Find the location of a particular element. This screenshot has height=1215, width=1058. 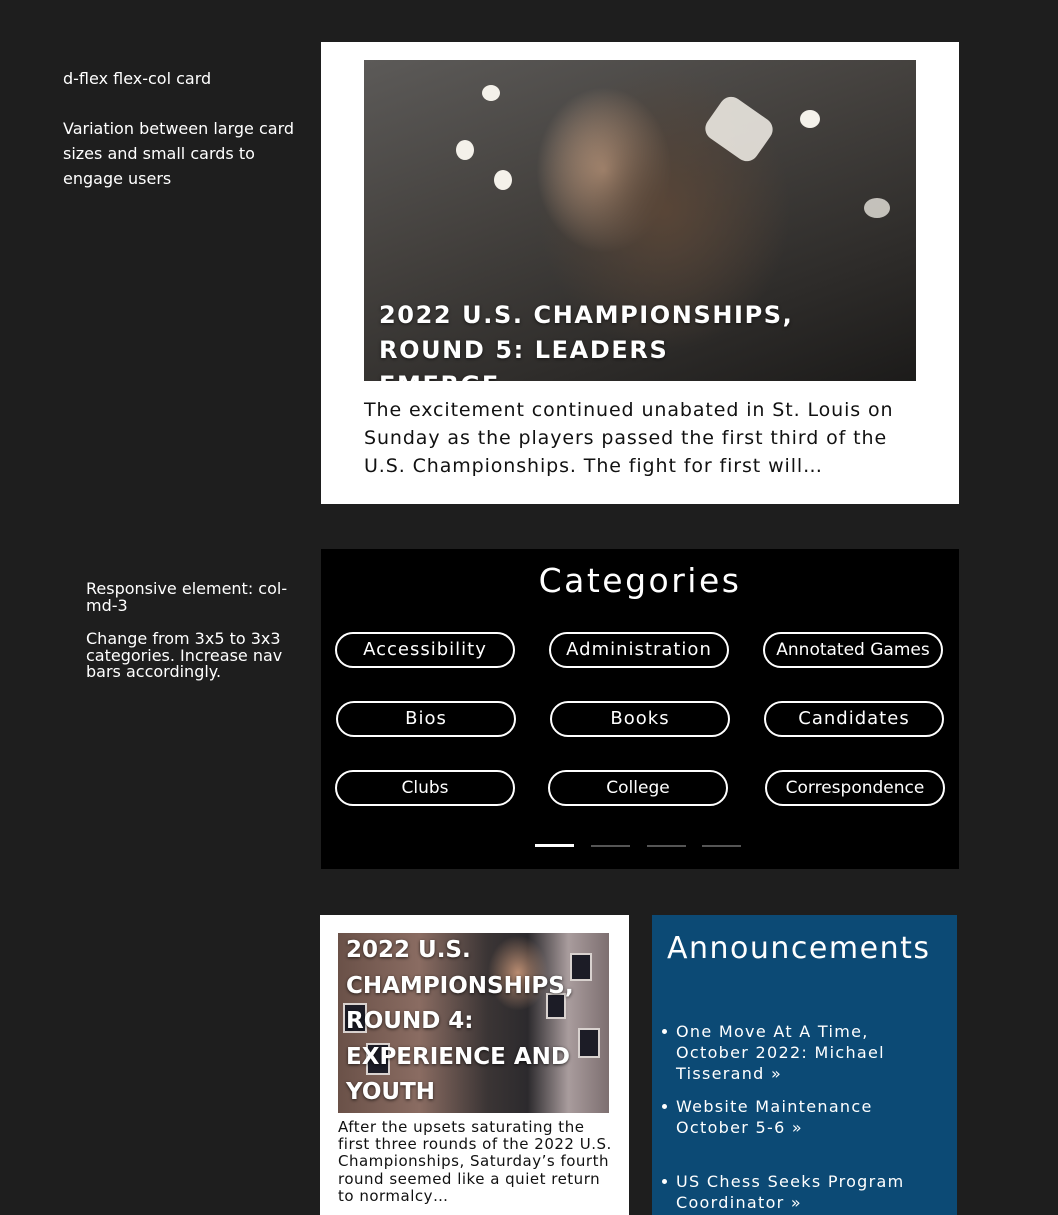

category-button-administration: Administration is located at coordinates (639, 650).